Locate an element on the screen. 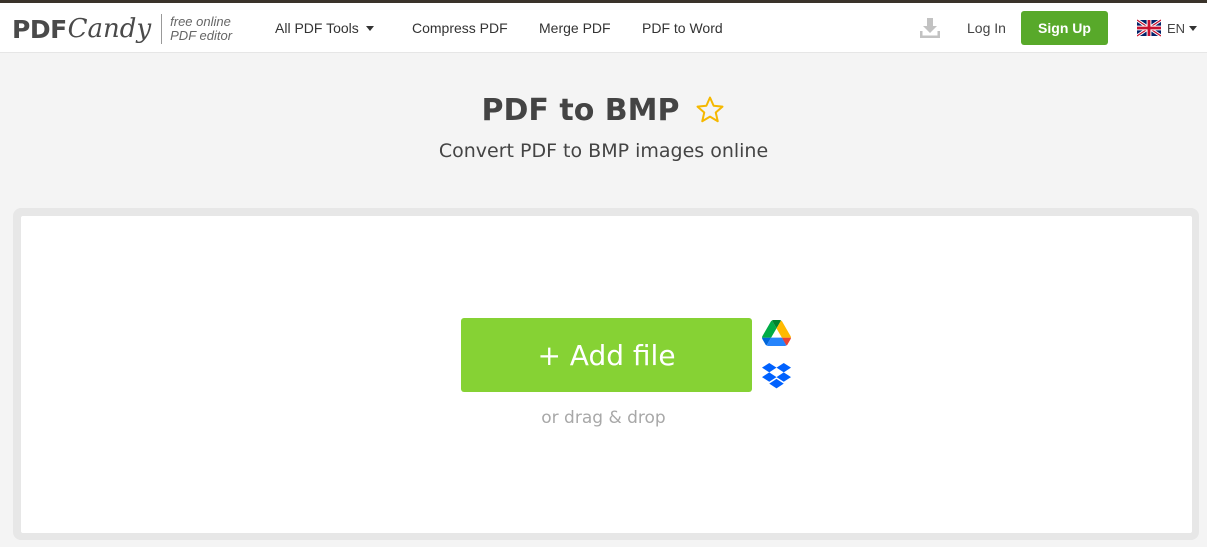 This screenshot has height=547, width=1207. logo: PDF Candy free online PDF editor is located at coordinates (122, 29).